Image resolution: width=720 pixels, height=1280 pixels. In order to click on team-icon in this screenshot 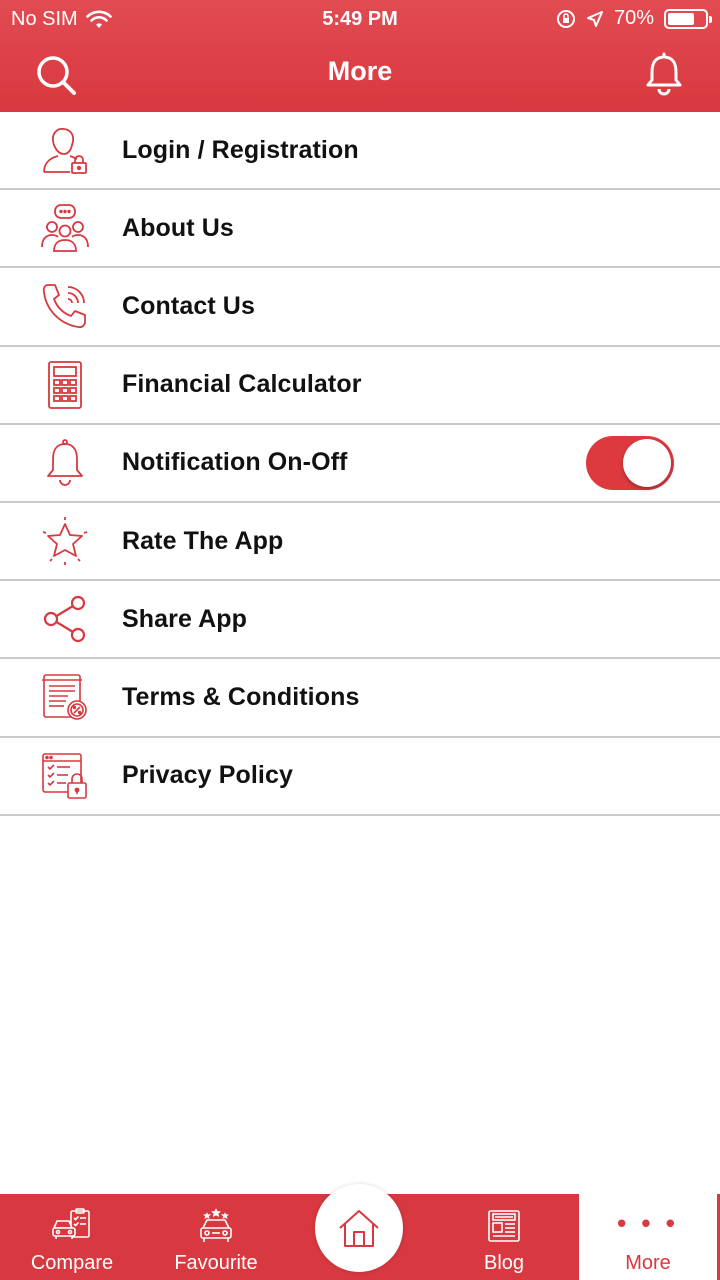, I will do `click(65, 228)`.